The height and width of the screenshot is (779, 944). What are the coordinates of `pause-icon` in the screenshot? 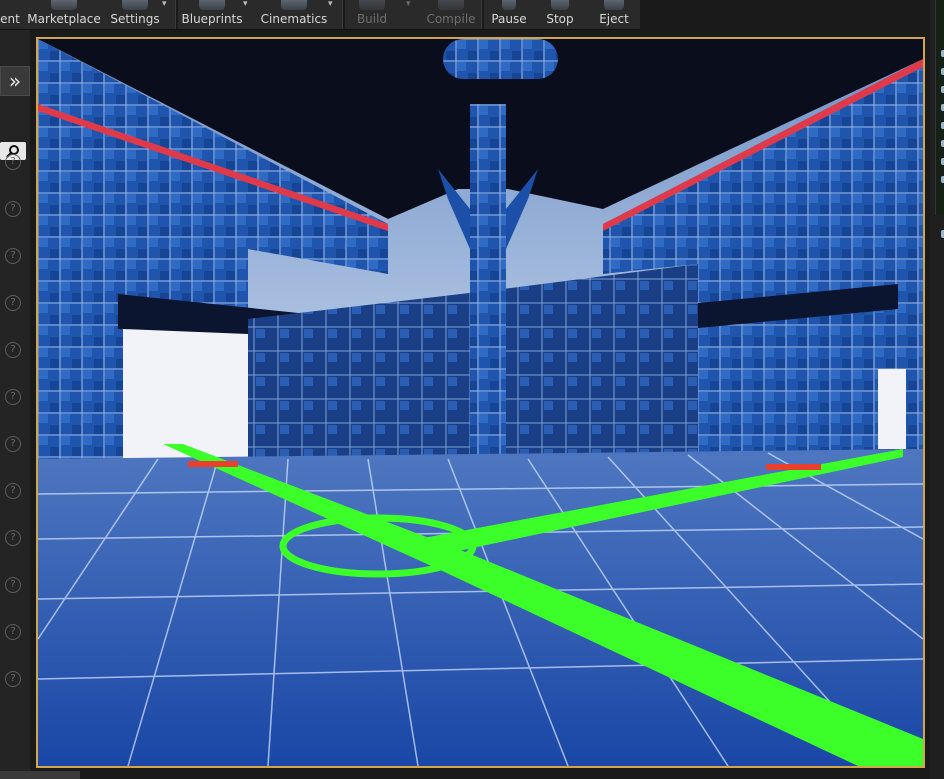 It's located at (509, 5).